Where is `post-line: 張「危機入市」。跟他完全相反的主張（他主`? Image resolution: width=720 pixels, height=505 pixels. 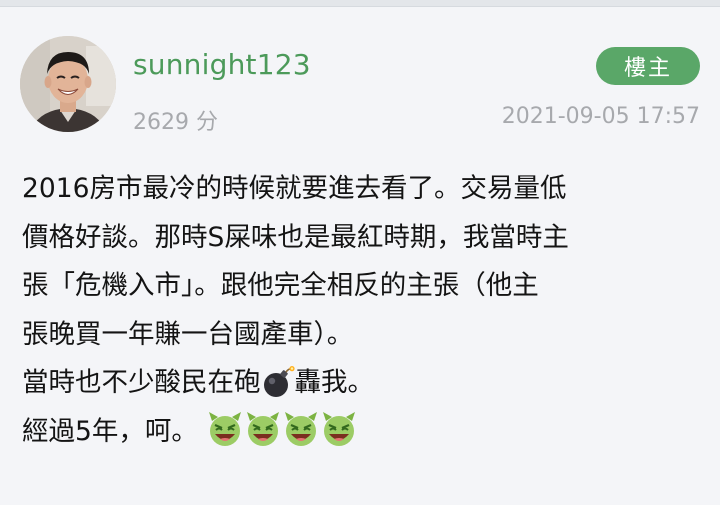 post-line: 張「危機入市」。跟他完全相反的主張（他主 is located at coordinates (280, 286).